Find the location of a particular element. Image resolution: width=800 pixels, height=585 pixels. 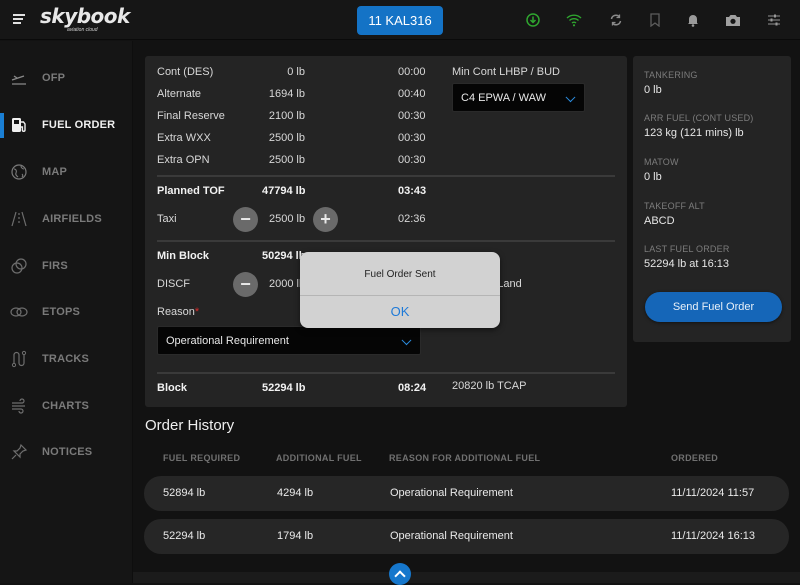

matow-label: MATOW is located at coordinates (661, 162).